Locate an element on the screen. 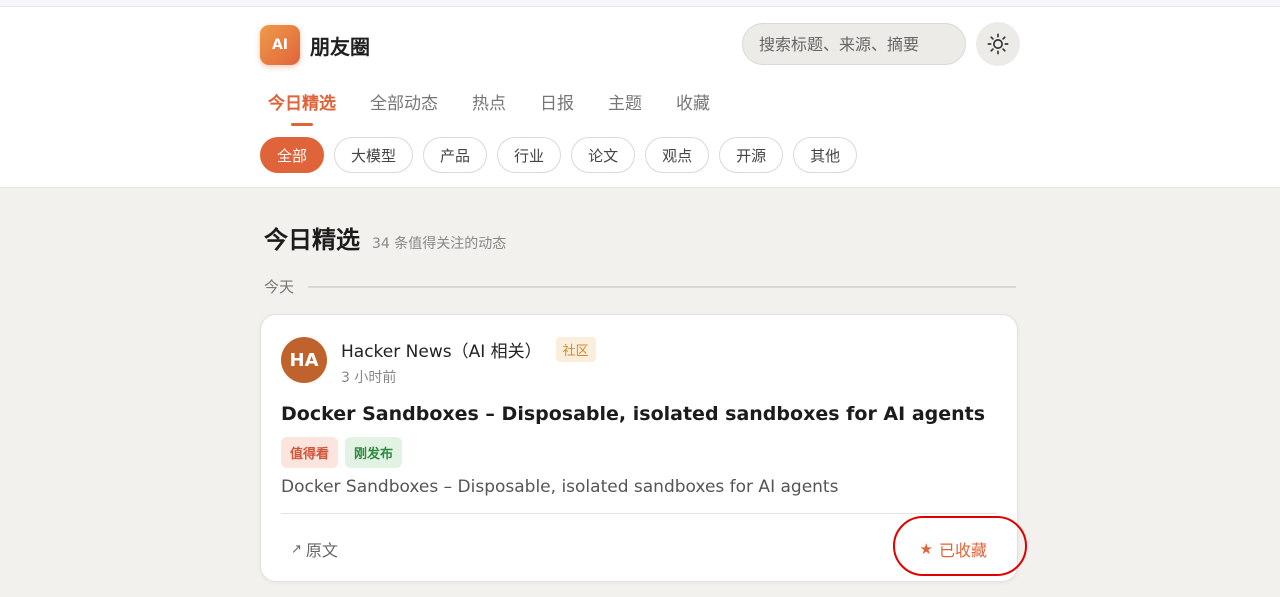  worth-reading-badge: 值得看 is located at coordinates (310, 452).